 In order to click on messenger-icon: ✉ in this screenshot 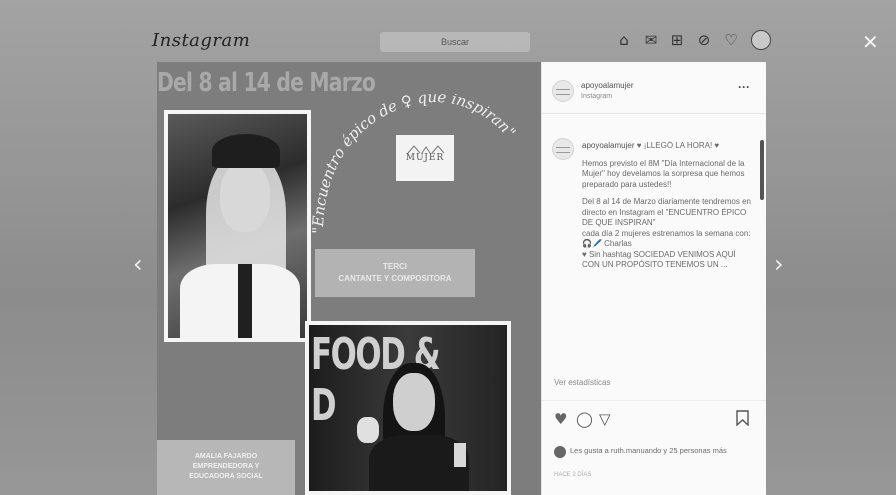, I will do `click(651, 40)`.